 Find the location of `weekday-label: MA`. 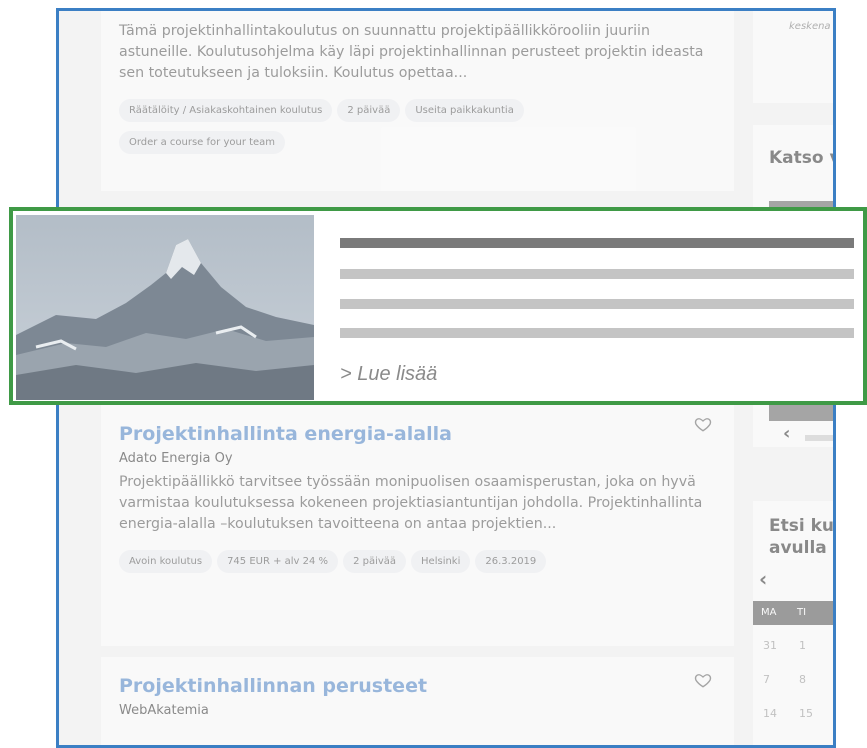

weekday-label: MA is located at coordinates (769, 612).